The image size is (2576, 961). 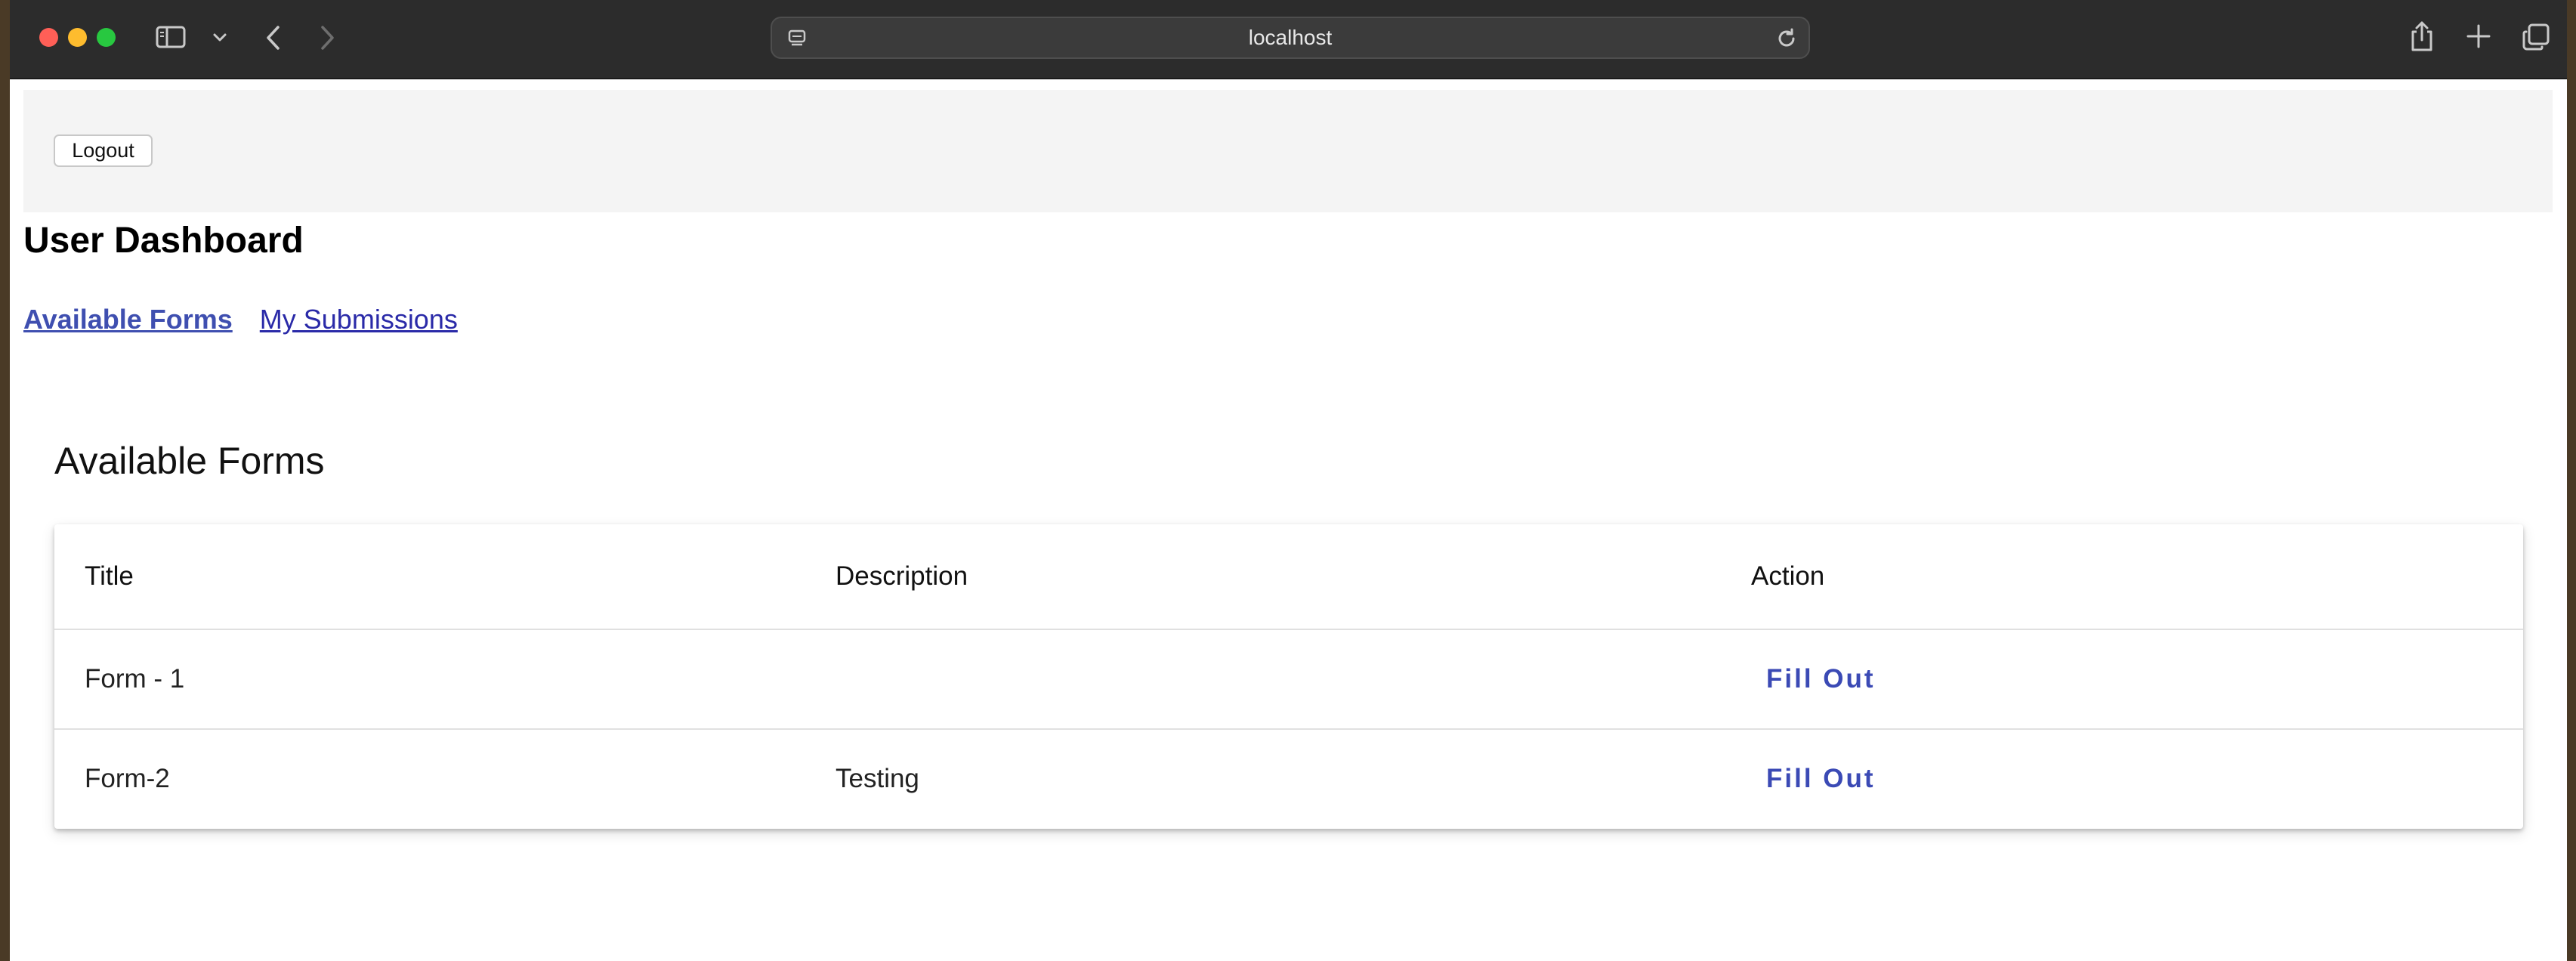 I want to click on logout-button: Logout, so click(x=103, y=151).